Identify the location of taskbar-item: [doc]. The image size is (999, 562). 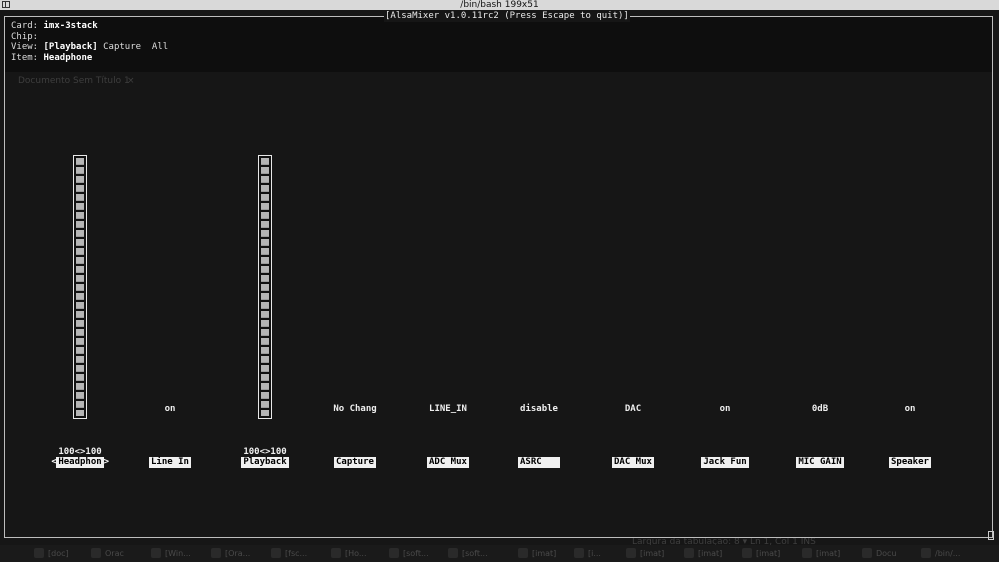
(58, 553).